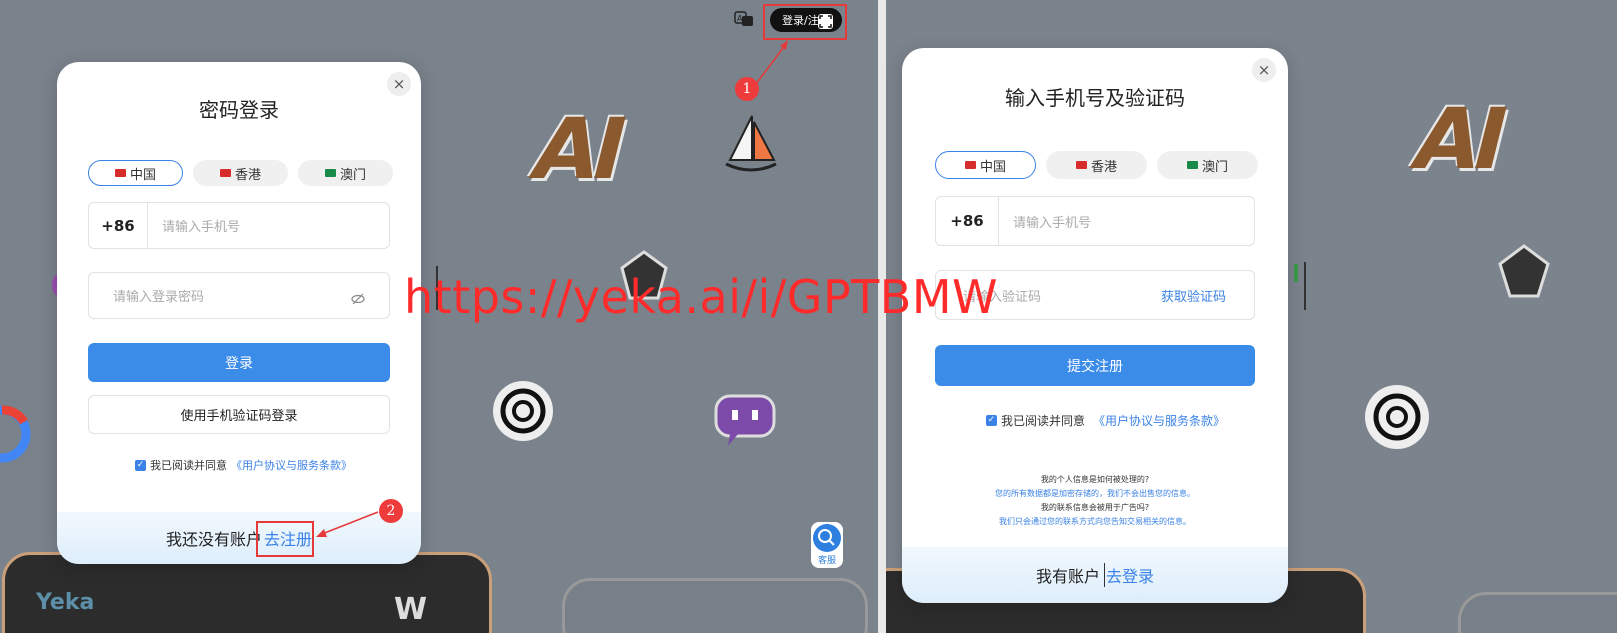  What do you see at coordinates (1524, 274) in the screenshot?
I see `dark-gem-sticker` at bounding box center [1524, 274].